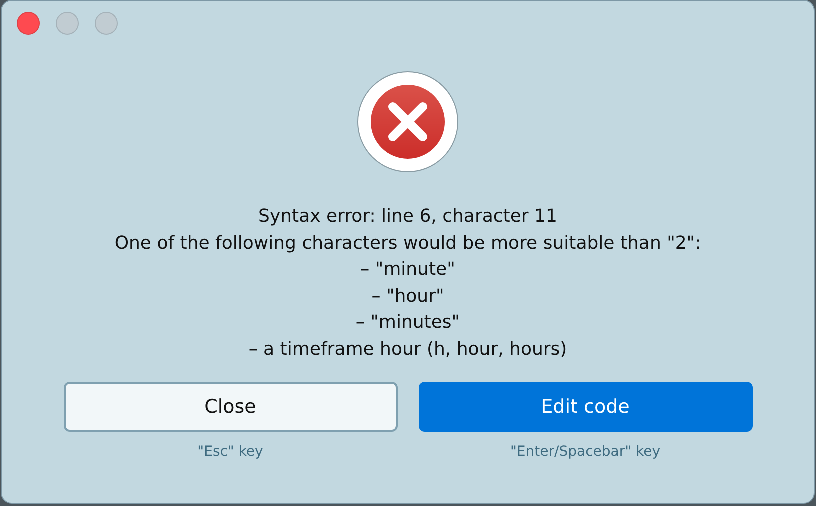  What do you see at coordinates (408, 122) in the screenshot?
I see `error-icon` at bounding box center [408, 122].